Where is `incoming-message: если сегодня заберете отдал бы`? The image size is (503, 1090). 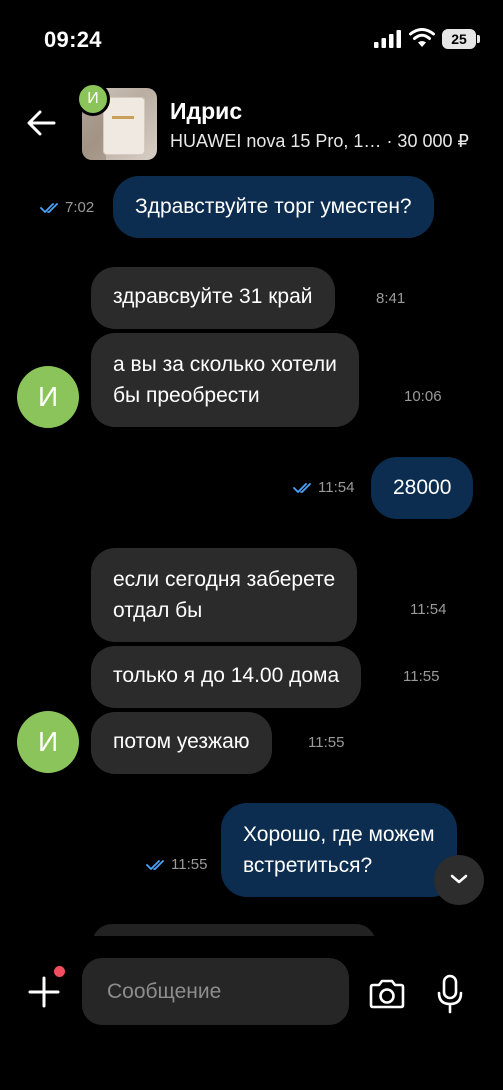 incoming-message: если сегодня заберете отдал бы is located at coordinates (224, 595).